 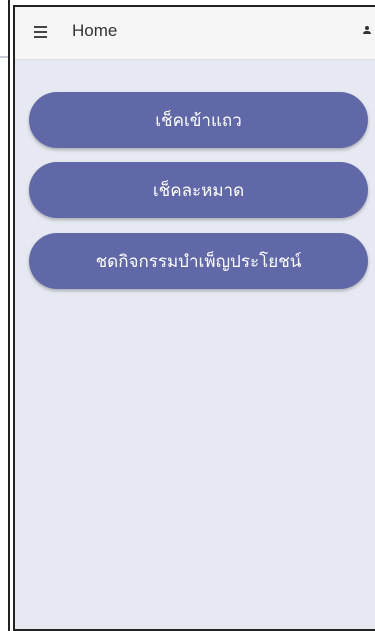 What do you see at coordinates (367, 28) in the screenshot?
I see `user-icon-head` at bounding box center [367, 28].